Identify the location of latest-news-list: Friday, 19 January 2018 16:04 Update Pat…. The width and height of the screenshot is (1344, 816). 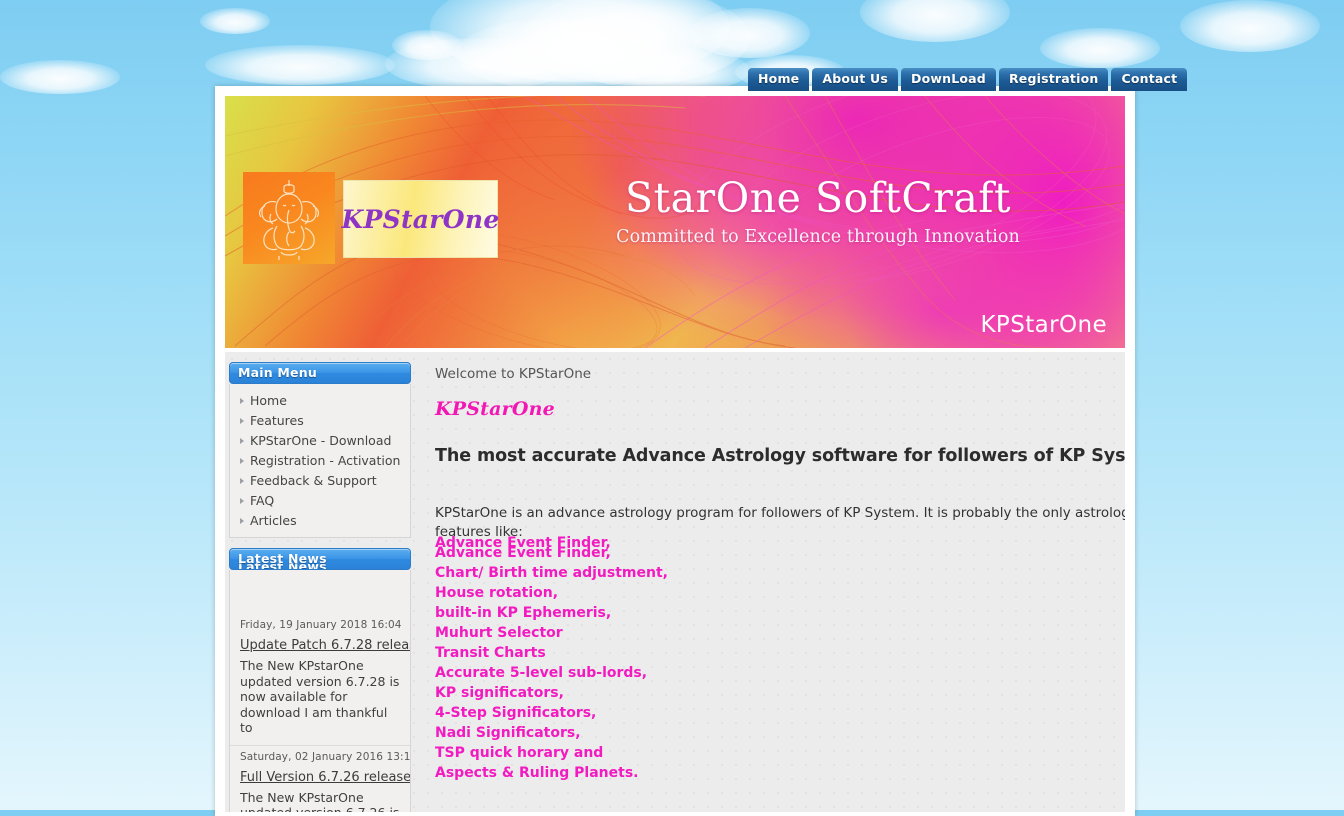
(320, 691).